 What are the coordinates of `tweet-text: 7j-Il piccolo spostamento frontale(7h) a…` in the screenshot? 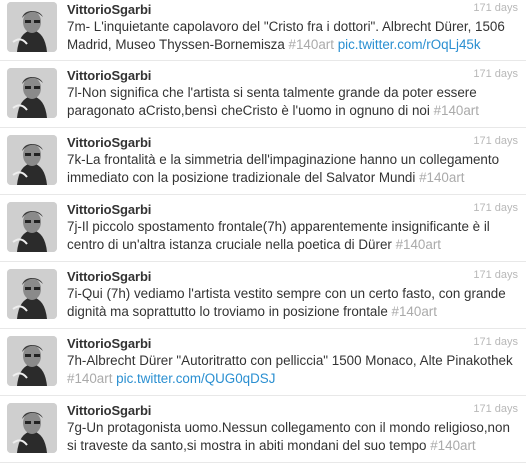 It's located at (291, 236).